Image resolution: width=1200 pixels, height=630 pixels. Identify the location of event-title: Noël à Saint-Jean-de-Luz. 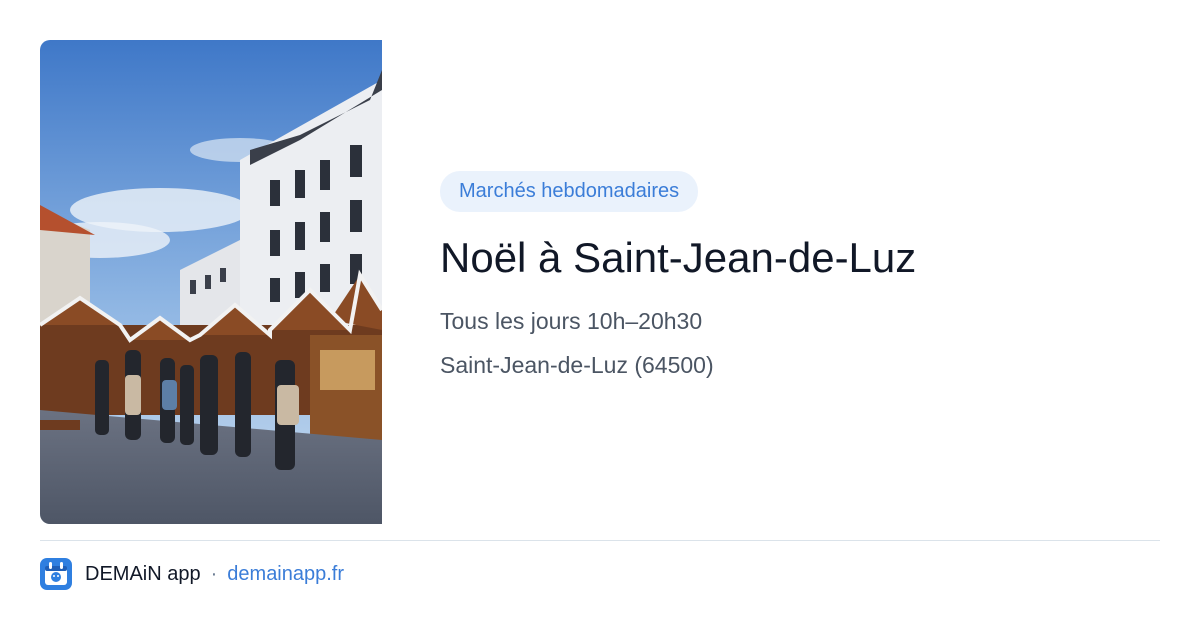
(678, 257).